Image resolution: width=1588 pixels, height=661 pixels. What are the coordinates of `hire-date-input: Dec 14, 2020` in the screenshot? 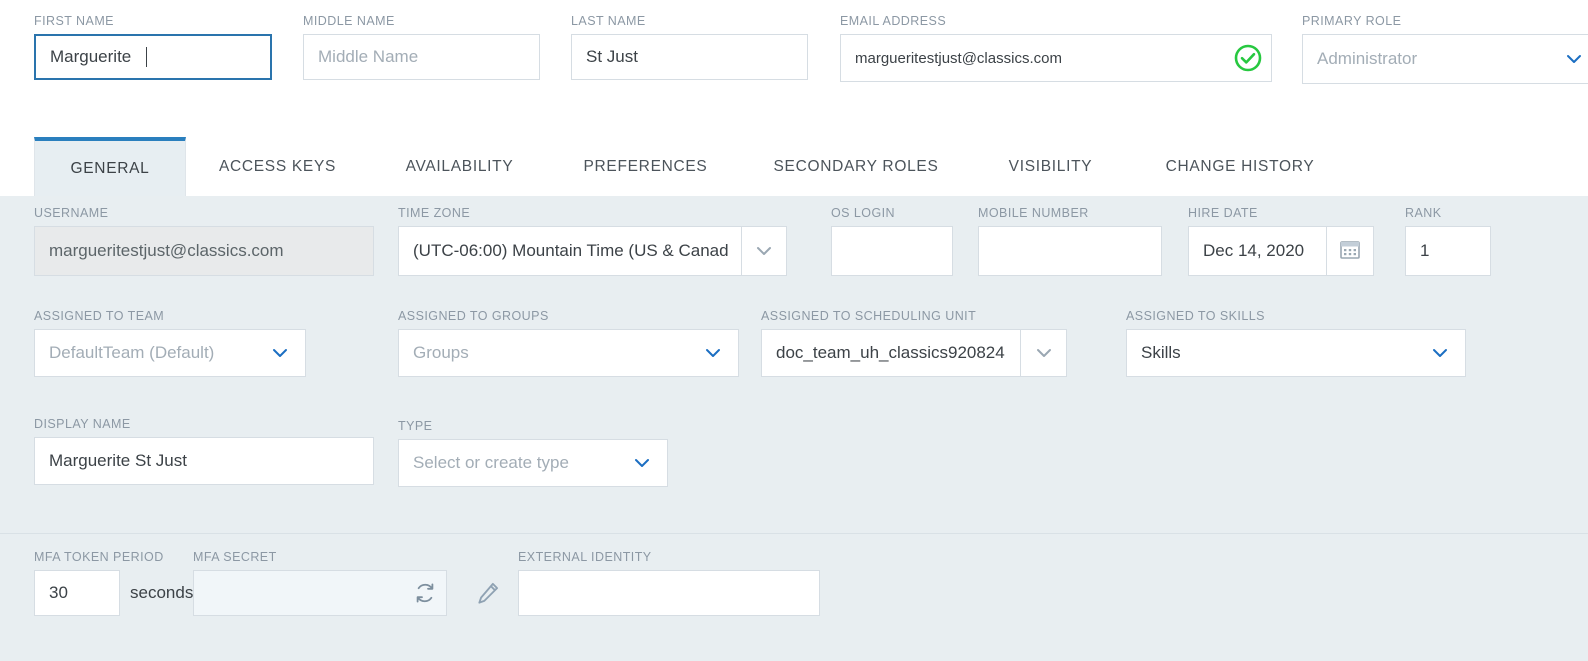 It's located at (1257, 251).